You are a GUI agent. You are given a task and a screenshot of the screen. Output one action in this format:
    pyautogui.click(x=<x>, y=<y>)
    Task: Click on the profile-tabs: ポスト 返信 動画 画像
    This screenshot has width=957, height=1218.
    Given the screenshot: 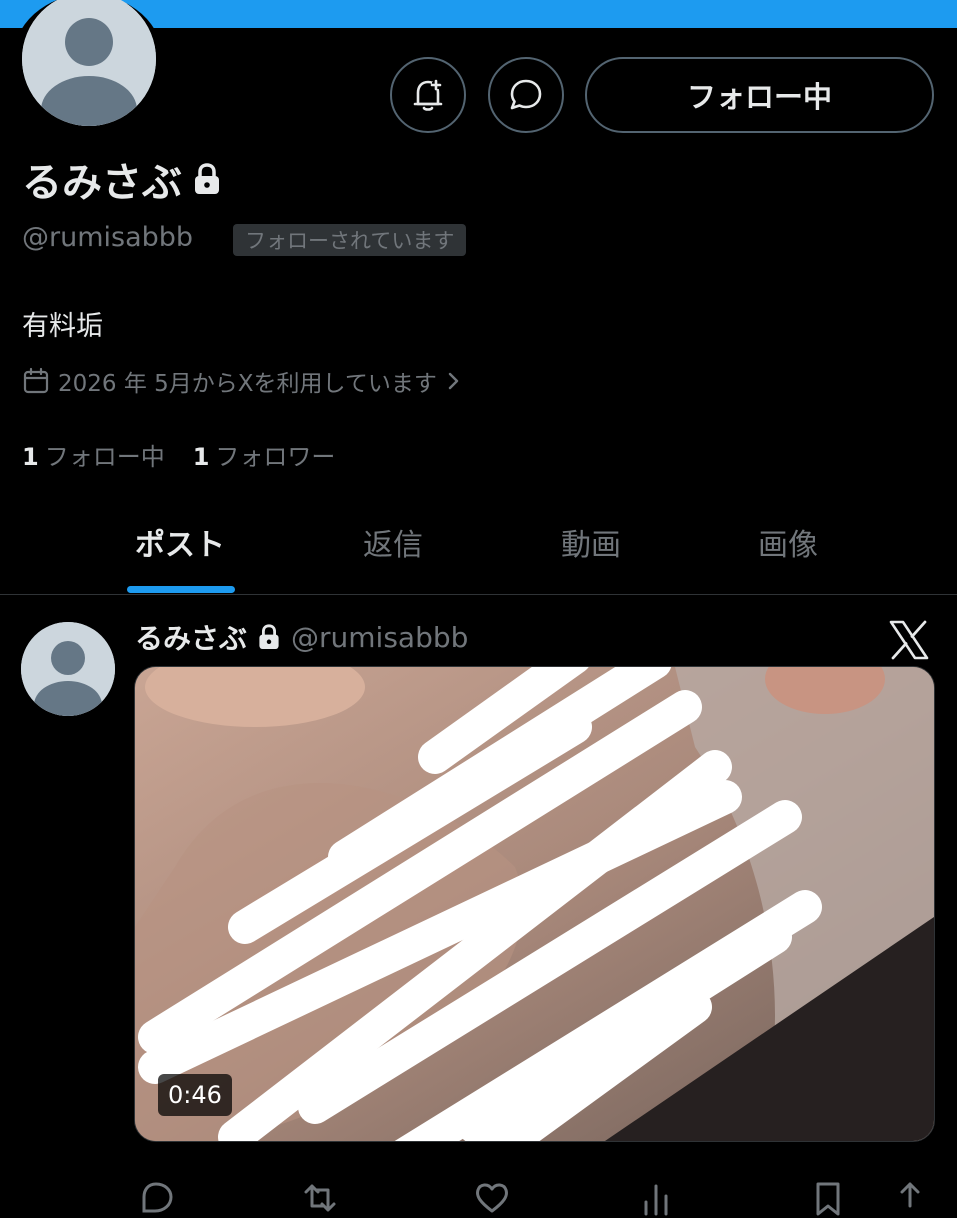 What is the action you would take?
    pyautogui.click(x=478, y=547)
    